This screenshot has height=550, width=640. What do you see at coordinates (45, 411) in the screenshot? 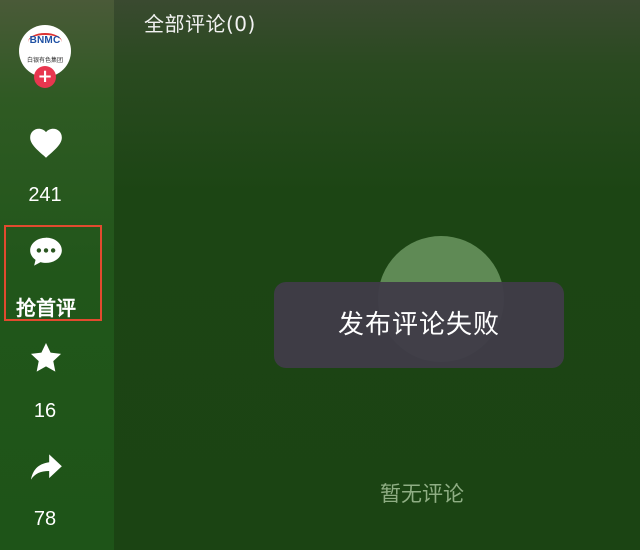
I see `favorite-count: 16` at bounding box center [45, 411].